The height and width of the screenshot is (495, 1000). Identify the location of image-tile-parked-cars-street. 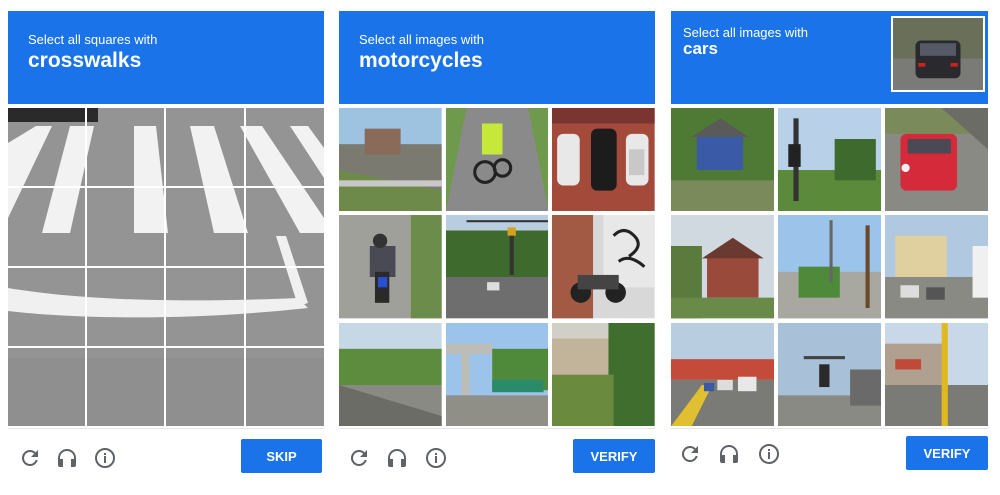
(936, 267).